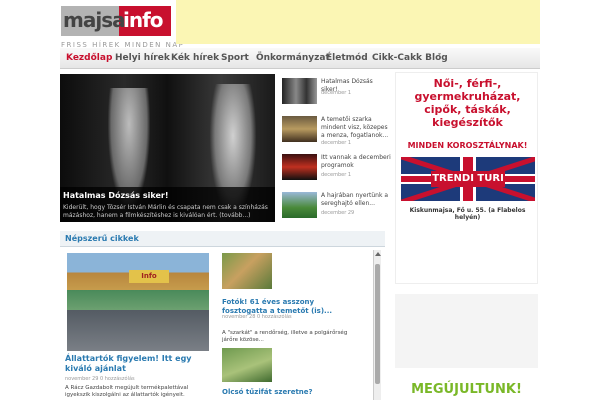 This screenshot has height=400, width=600. I want to click on thumb-date: december 29, so click(338, 213).